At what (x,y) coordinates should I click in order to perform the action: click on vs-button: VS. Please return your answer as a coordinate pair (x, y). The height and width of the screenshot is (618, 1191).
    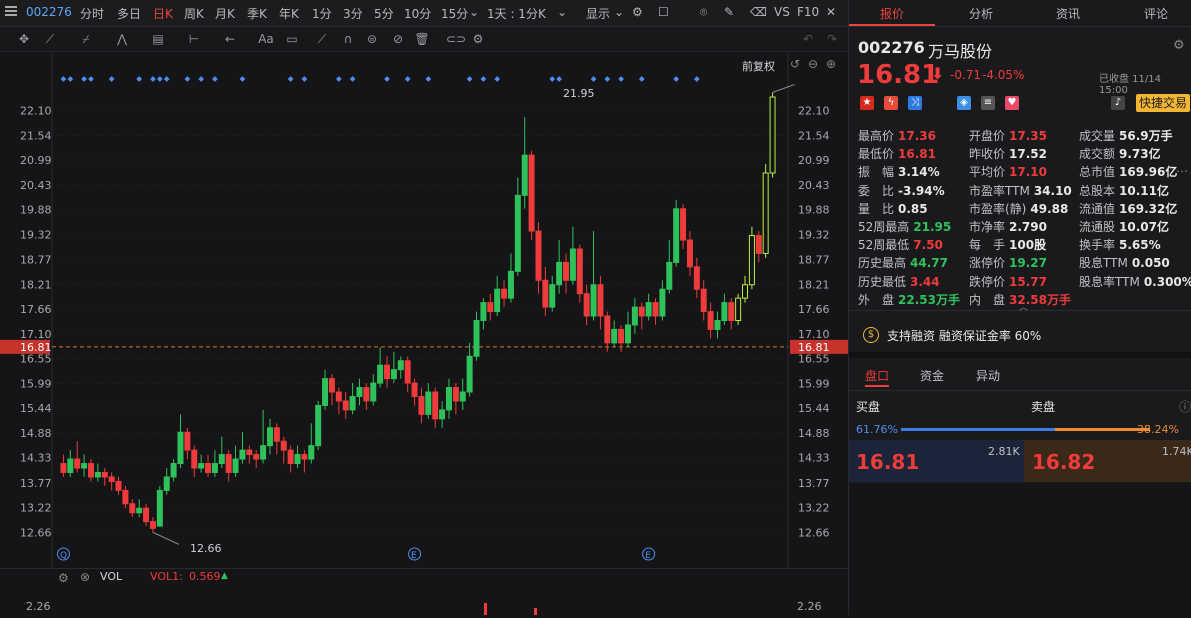
    Looking at the image, I should click on (782, 12).